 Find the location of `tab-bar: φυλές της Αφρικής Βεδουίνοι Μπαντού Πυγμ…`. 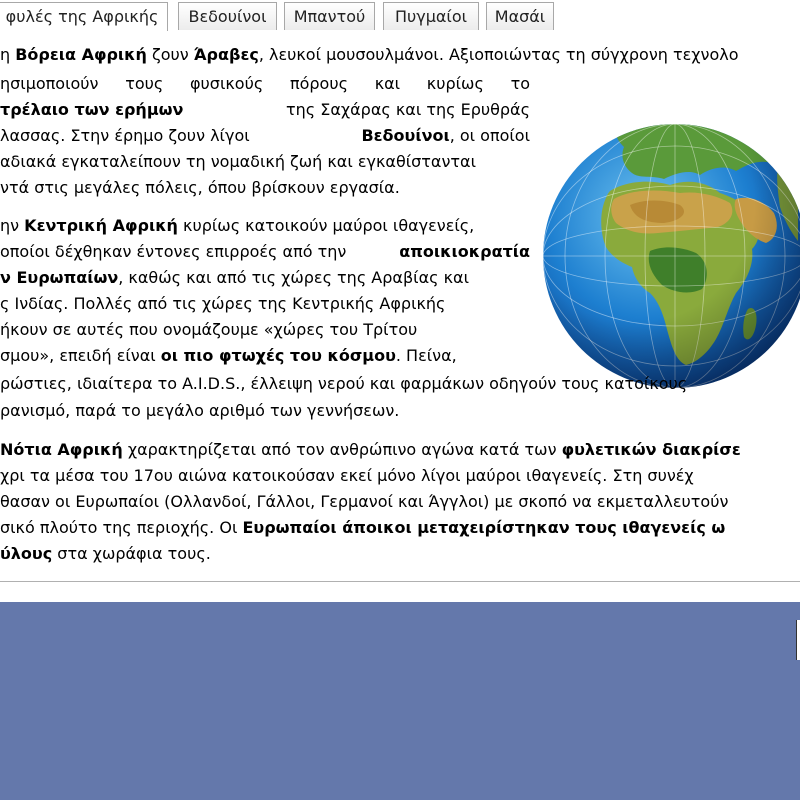

tab-bar: φυλές της Αφρικής Βεδουίνοι Μπαντού Πυγμ… is located at coordinates (400, 16).